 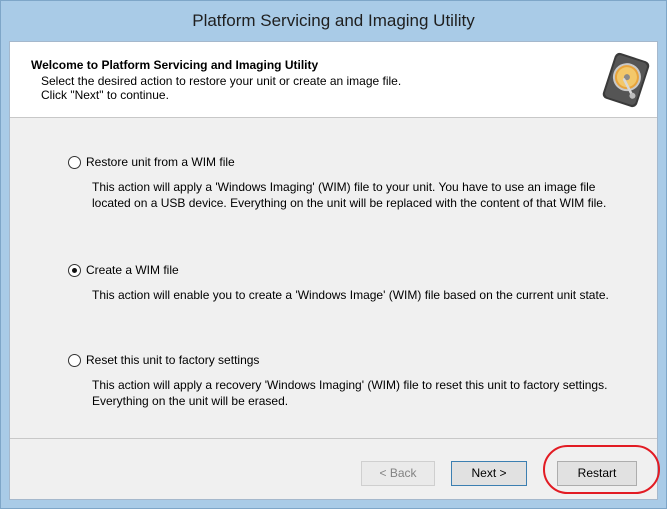 What do you see at coordinates (398, 473) in the screenshot?
I see `back-button: < Back` at bounding box center [398, 473].